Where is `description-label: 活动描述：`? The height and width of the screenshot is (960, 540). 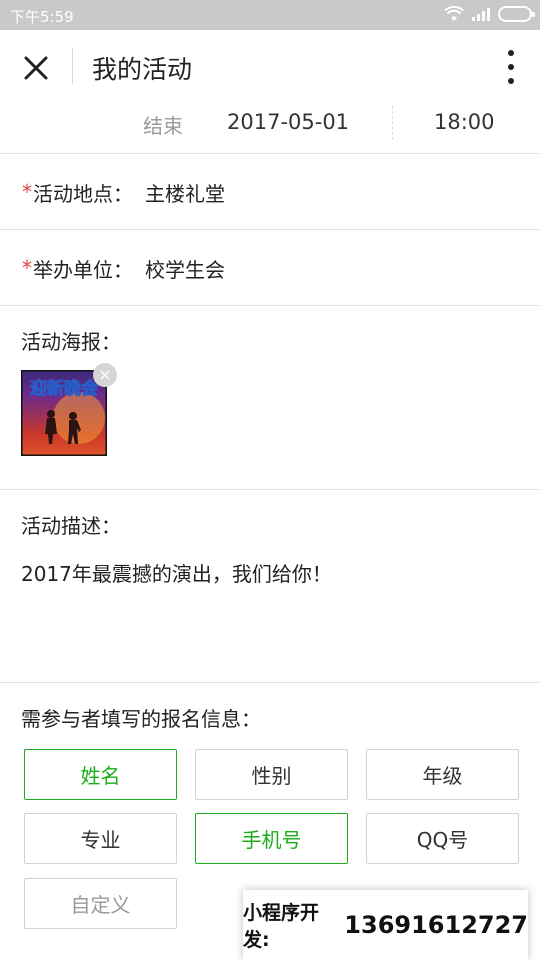 description-label: 活动描述： is located at coordinates (71, 526).